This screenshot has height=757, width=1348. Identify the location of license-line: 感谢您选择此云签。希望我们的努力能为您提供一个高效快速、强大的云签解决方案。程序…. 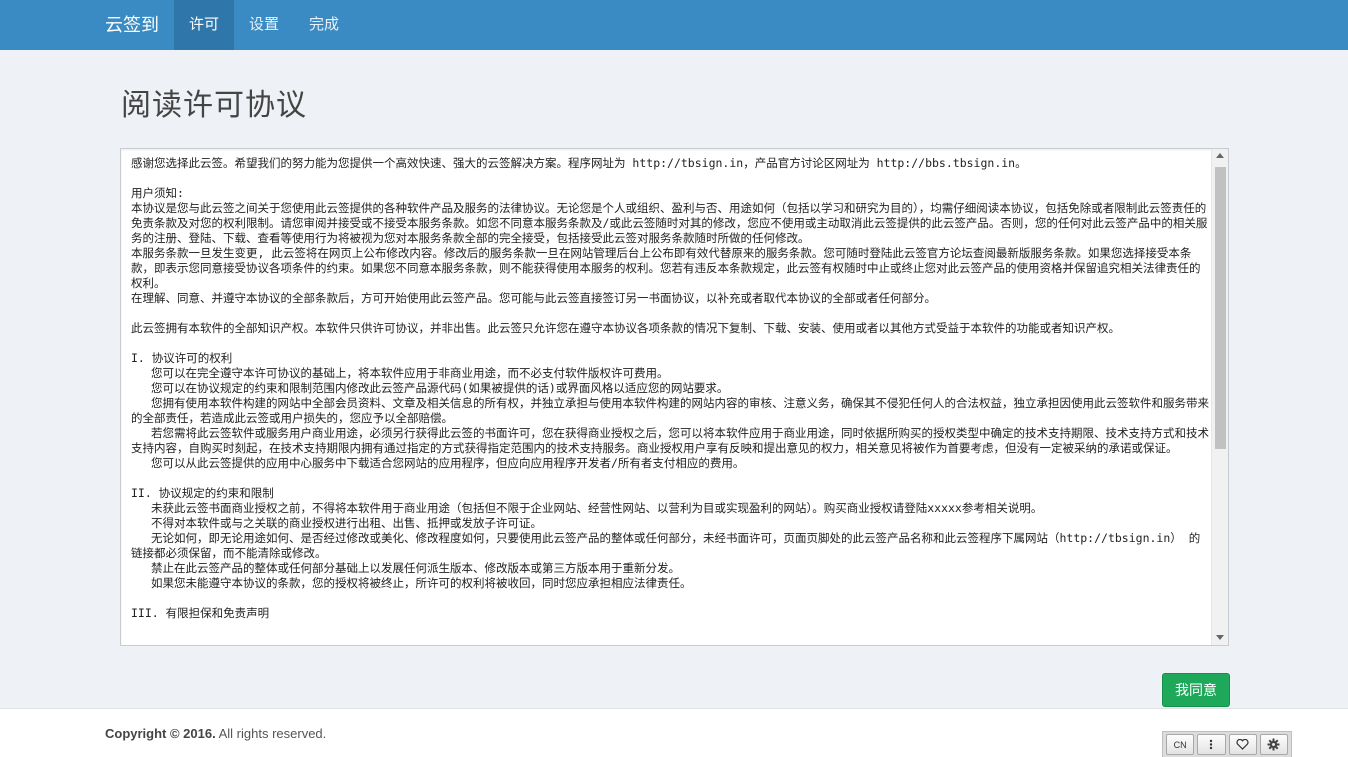
(579, 163).